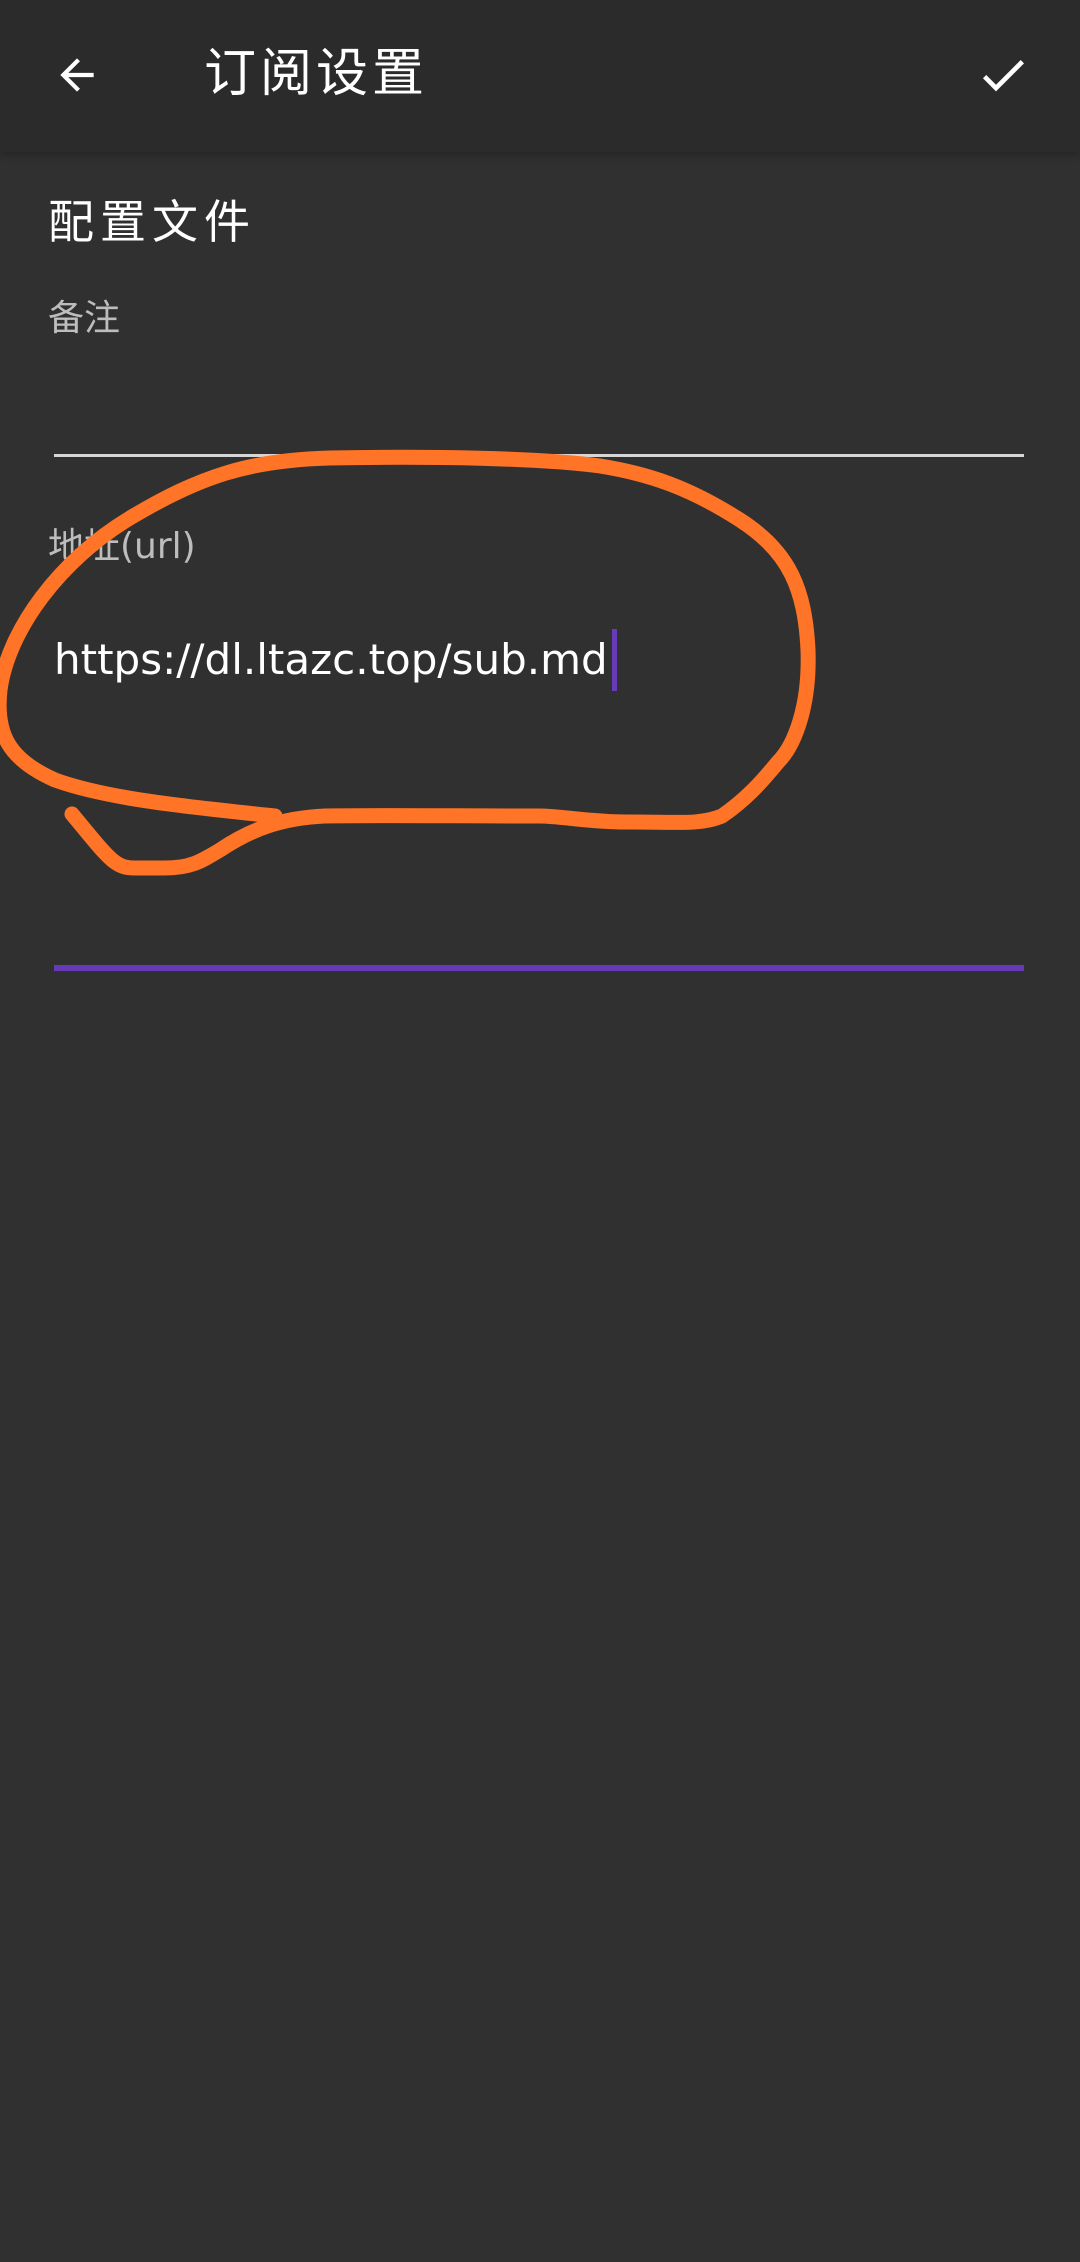 The width and height of the screenshot is (1080, 2262). I want to click on arrow-back-icon, so click(77, 75).